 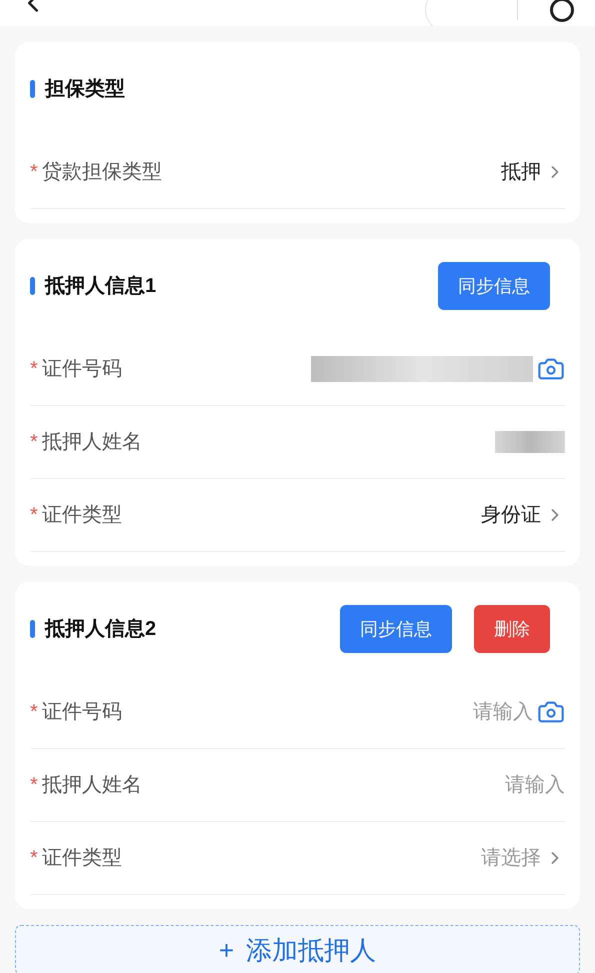 I want to click on field-value: 抵押, so click(x=521, y=172).